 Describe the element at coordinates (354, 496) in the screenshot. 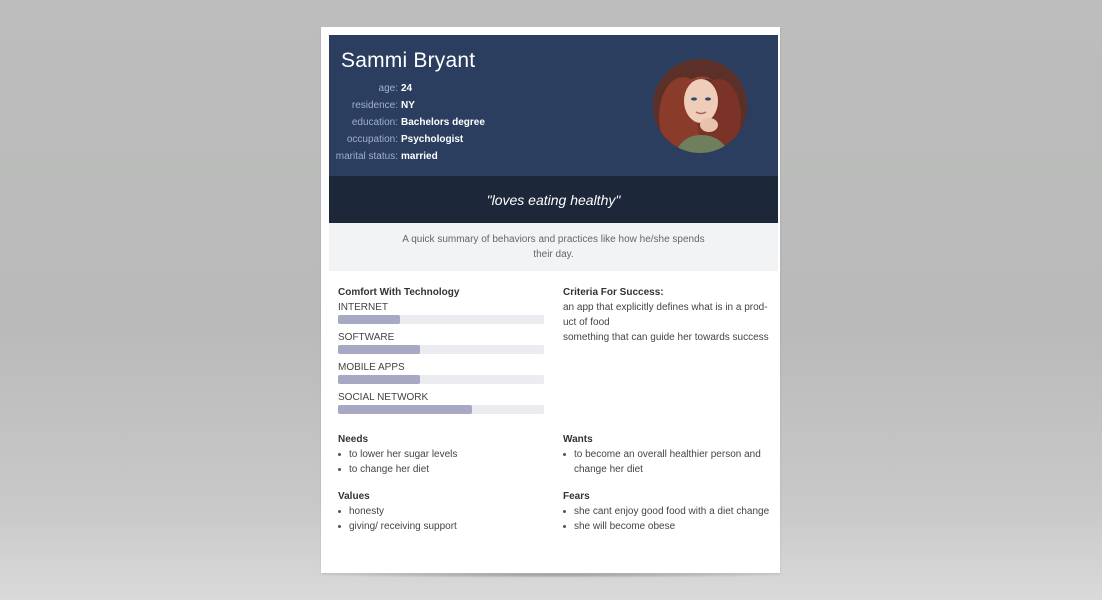

I see `values-heading: Values` at that location.